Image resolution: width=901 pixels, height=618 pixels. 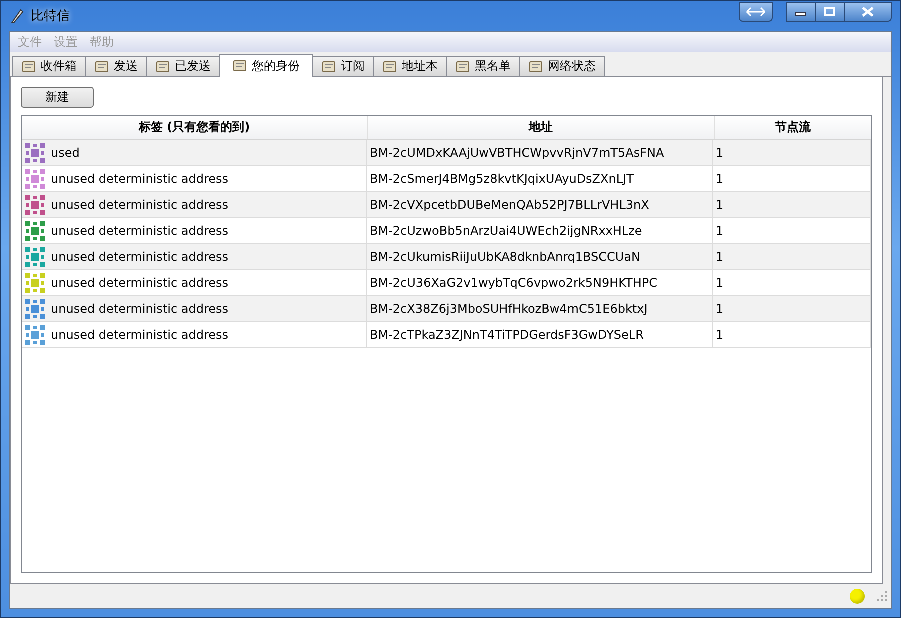 What do you see at coordinates (562, 66) in the screenshot?
I see `tab: 网络状态` at bounding box center [562, 66].